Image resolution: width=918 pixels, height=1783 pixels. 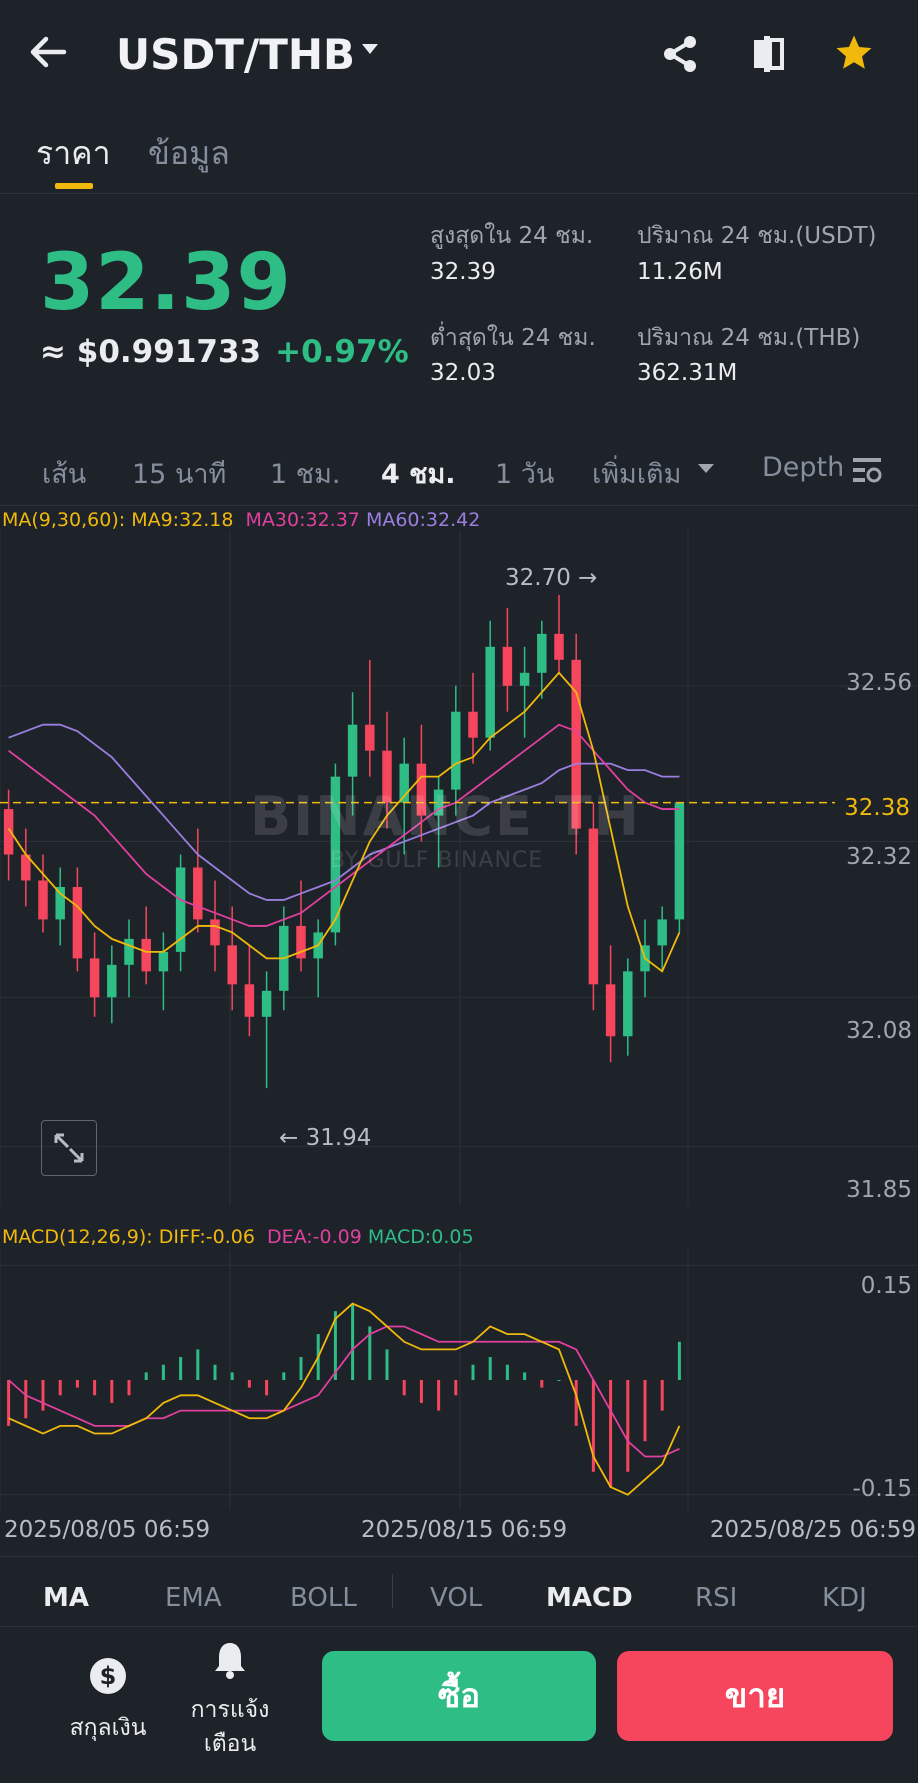 What do you see at coordinates (77, 1237) in the screenshot?
I see `macd-params: MACD(12,26,9):` at bounding box center [77, 1237].